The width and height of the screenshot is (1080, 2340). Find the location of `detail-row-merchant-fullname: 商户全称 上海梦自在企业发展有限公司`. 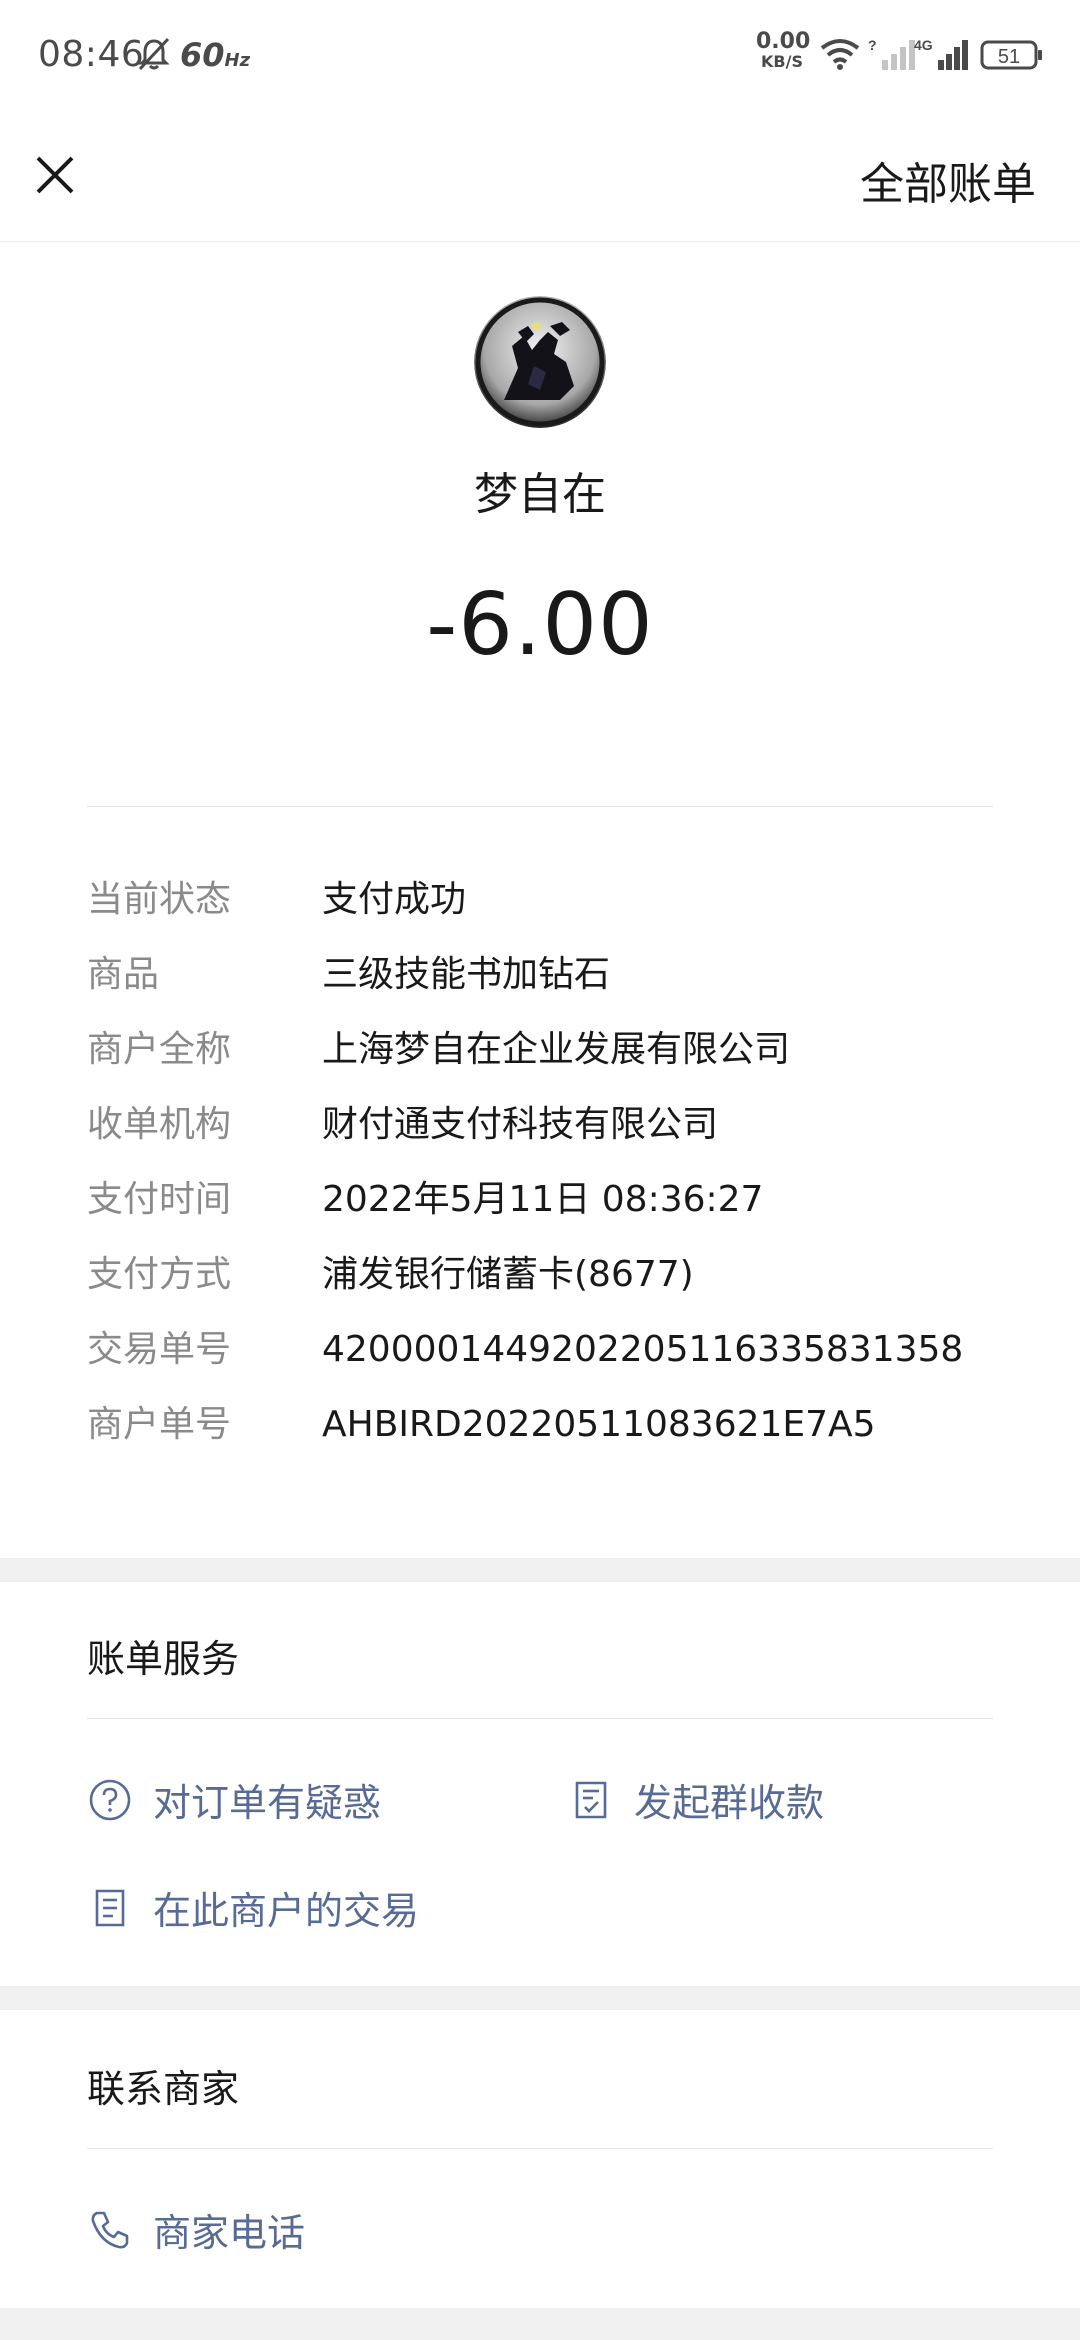

detail-row-merchant-fullname: 商户全称 上海梦自在企业发展有限公司 is located at coordinates (540, 1057).